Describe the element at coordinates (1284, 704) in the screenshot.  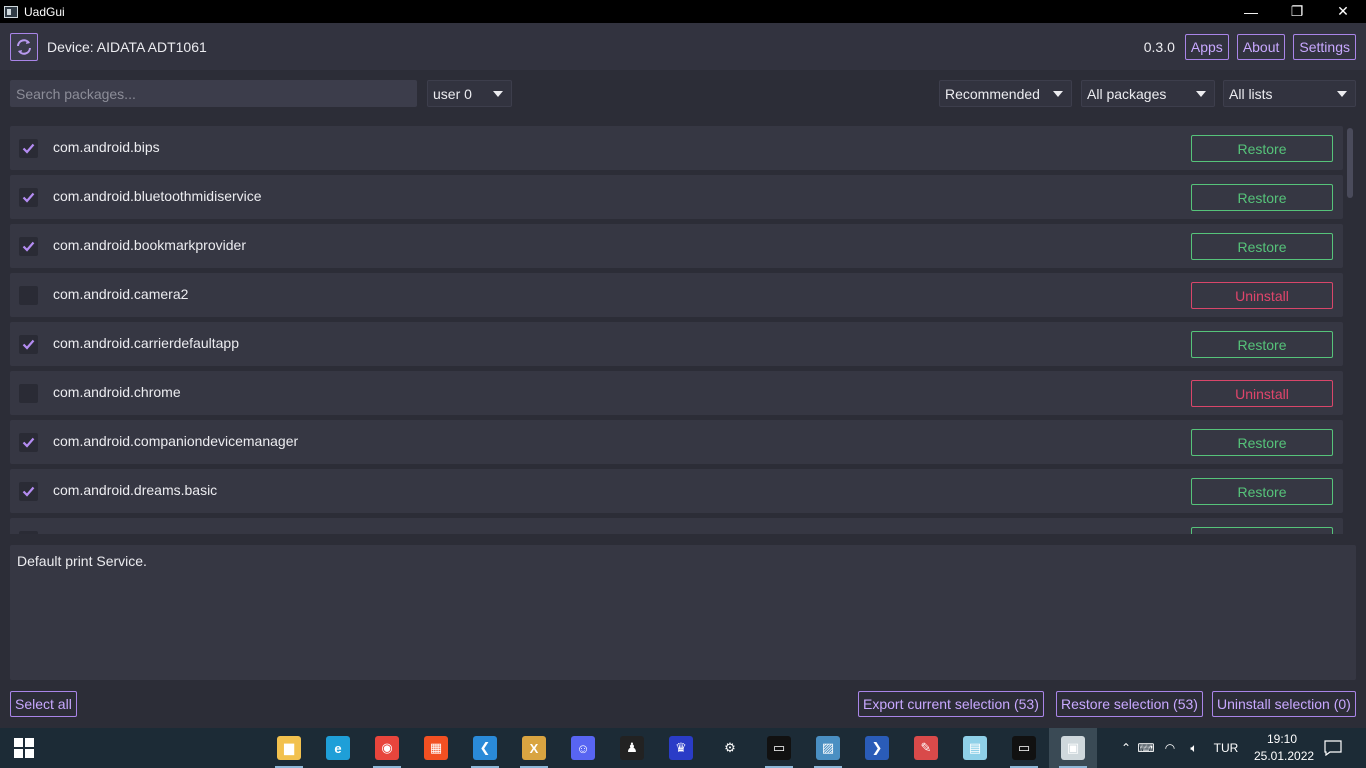
I see `uninstall-selection-button: Uninstall selection (0)` at that location.